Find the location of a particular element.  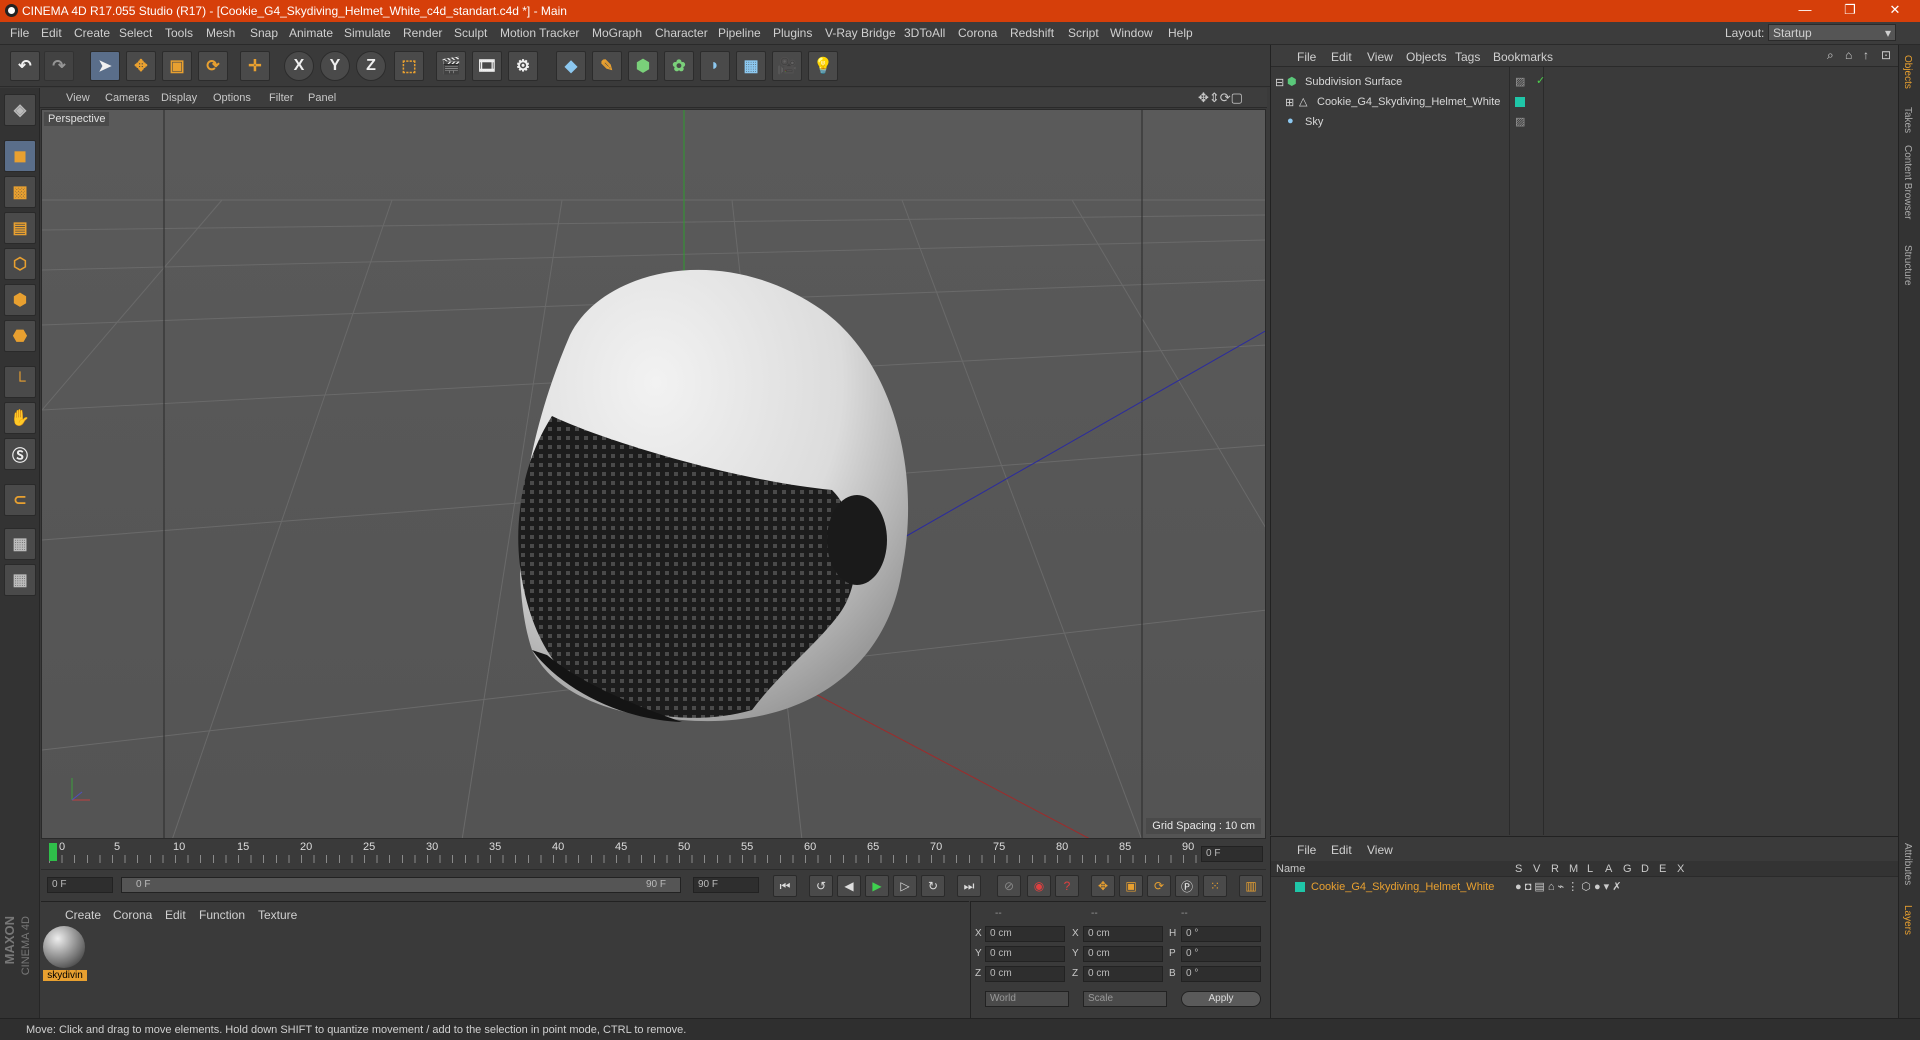

mat-menu-create: Create is located at coordinates (83, 915).